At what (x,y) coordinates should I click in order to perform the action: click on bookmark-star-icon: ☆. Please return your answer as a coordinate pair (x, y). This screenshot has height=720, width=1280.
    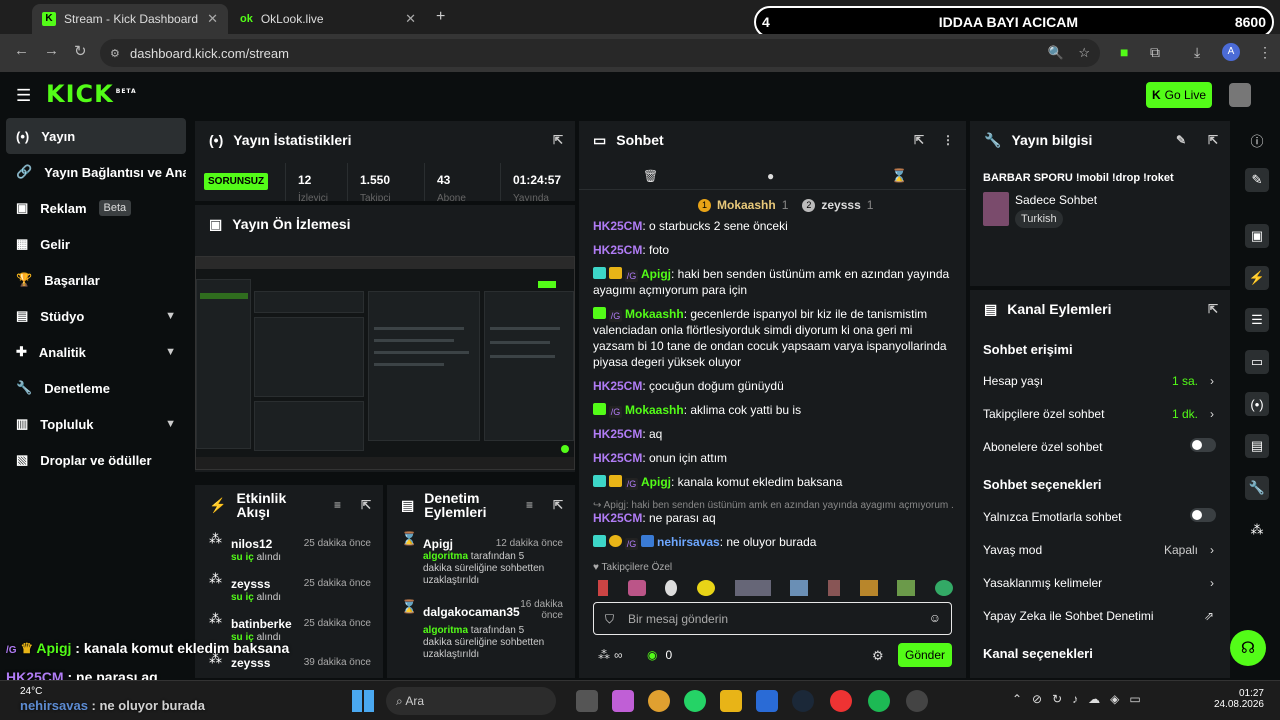
    Looking at the image, I should click on (1084, 53).